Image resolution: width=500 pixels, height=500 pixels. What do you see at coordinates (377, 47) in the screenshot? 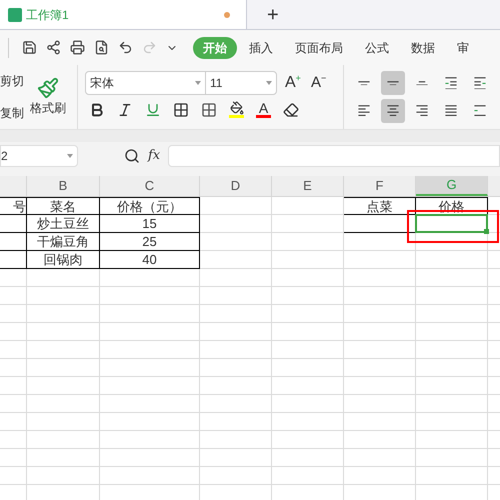
I see `menu-tab: 公式` at bounding box center [377, 47].